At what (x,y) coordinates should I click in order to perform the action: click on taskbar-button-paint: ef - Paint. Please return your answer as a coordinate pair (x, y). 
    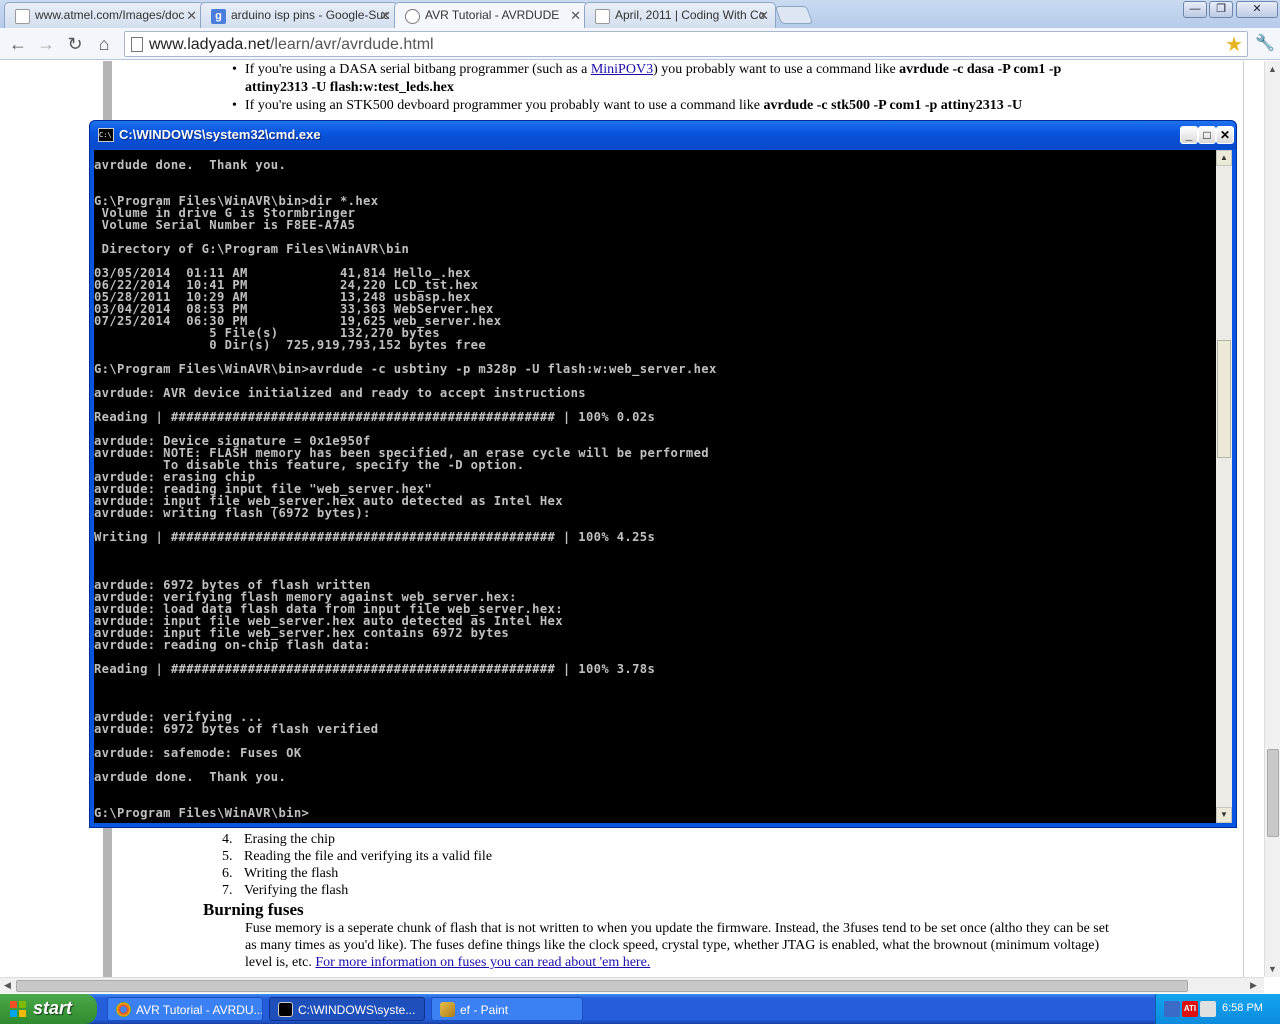
    Looking at the image, I should click on (507, 1009).